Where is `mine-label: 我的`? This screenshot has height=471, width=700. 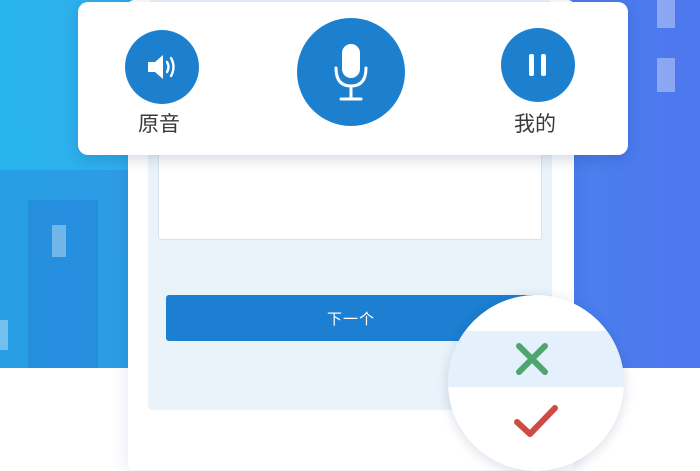
mine-label: 我的 is located at coordinates (535, 124).